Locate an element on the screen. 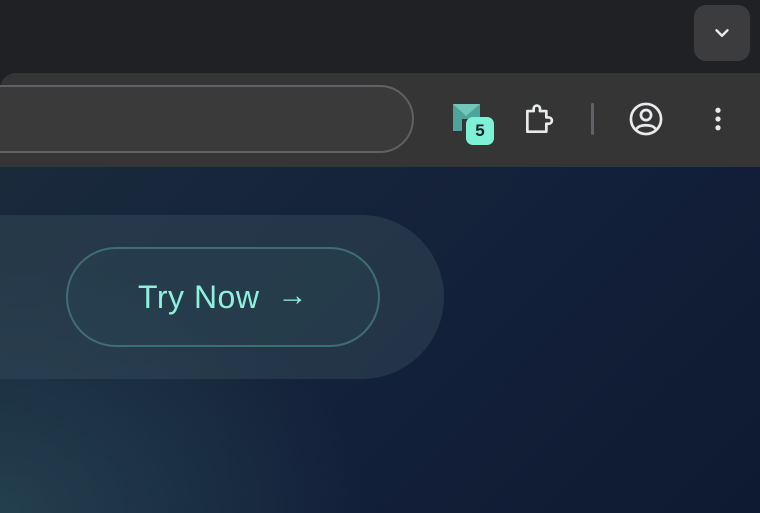  address-bar is located at coordinates (207, 119).